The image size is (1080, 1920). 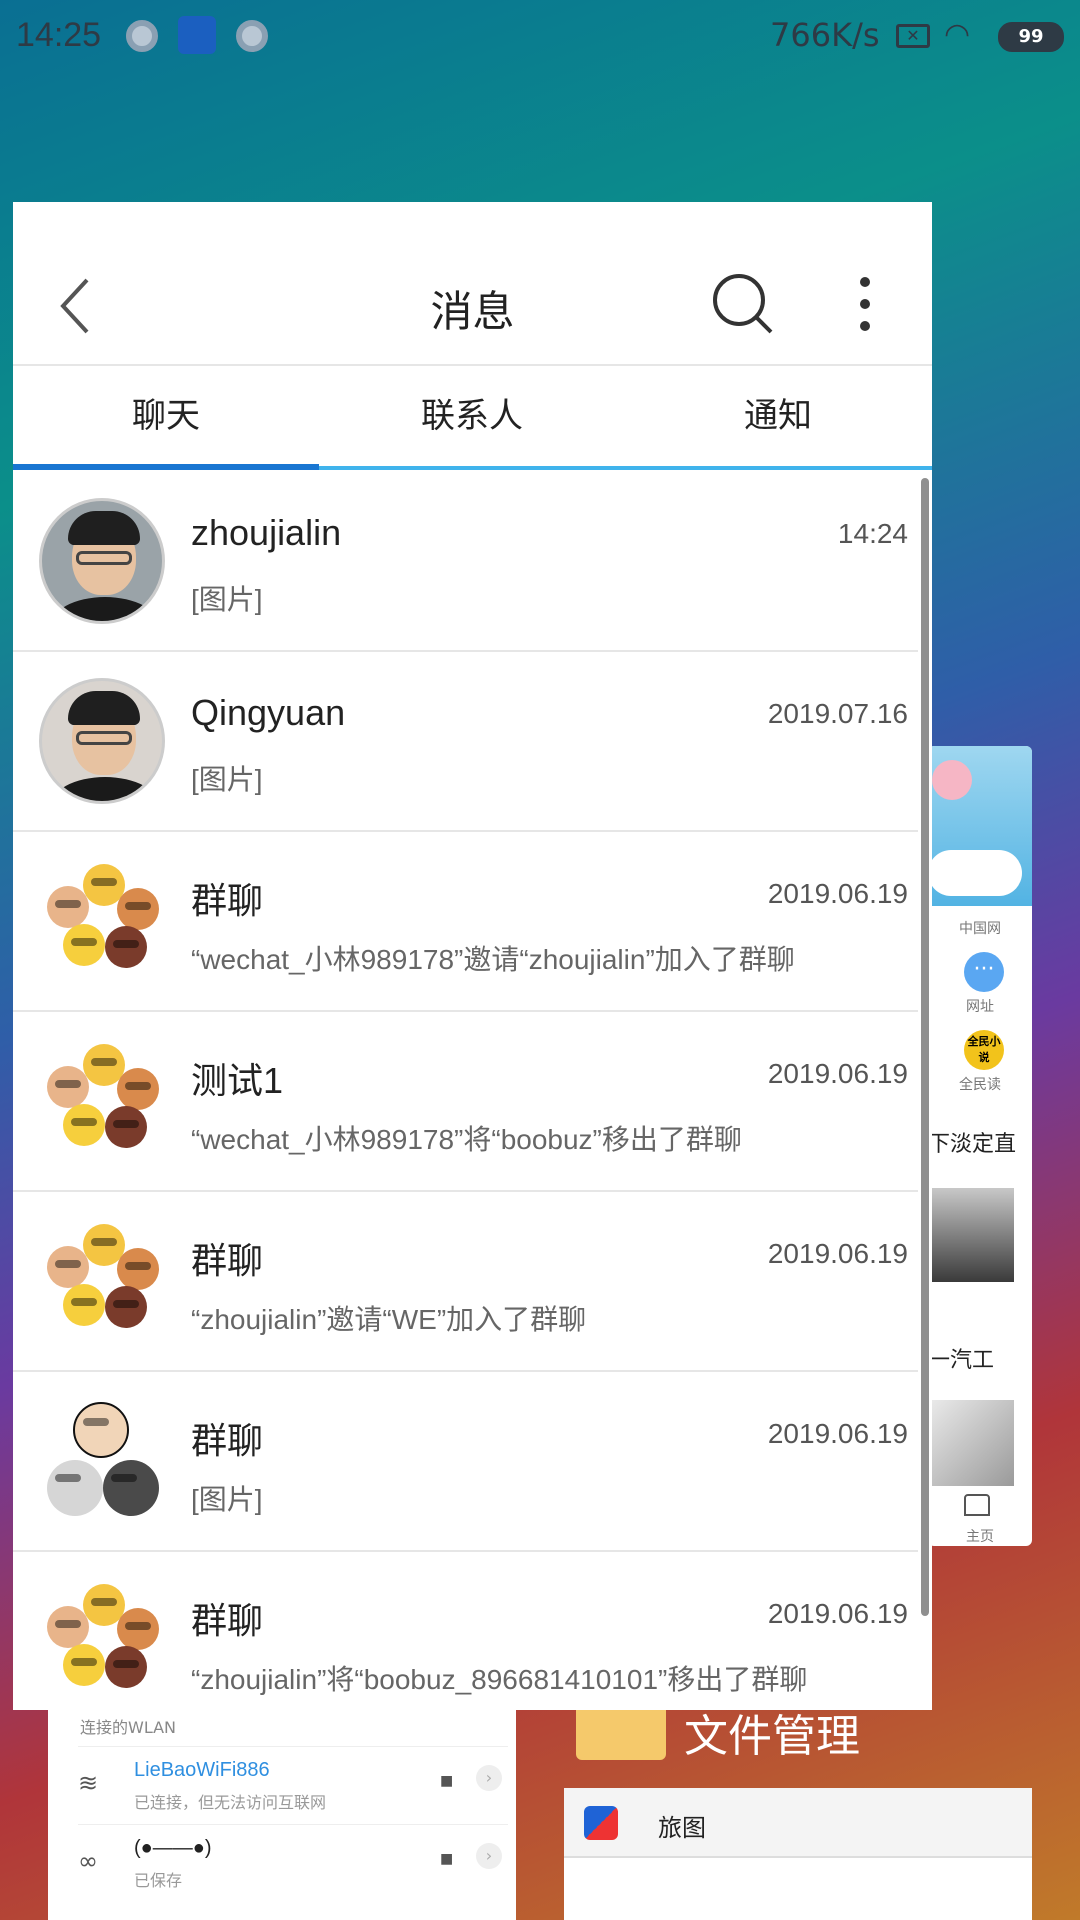 I want to click on recent-tutu-card: 旅图, so click(x=798, y=1854).